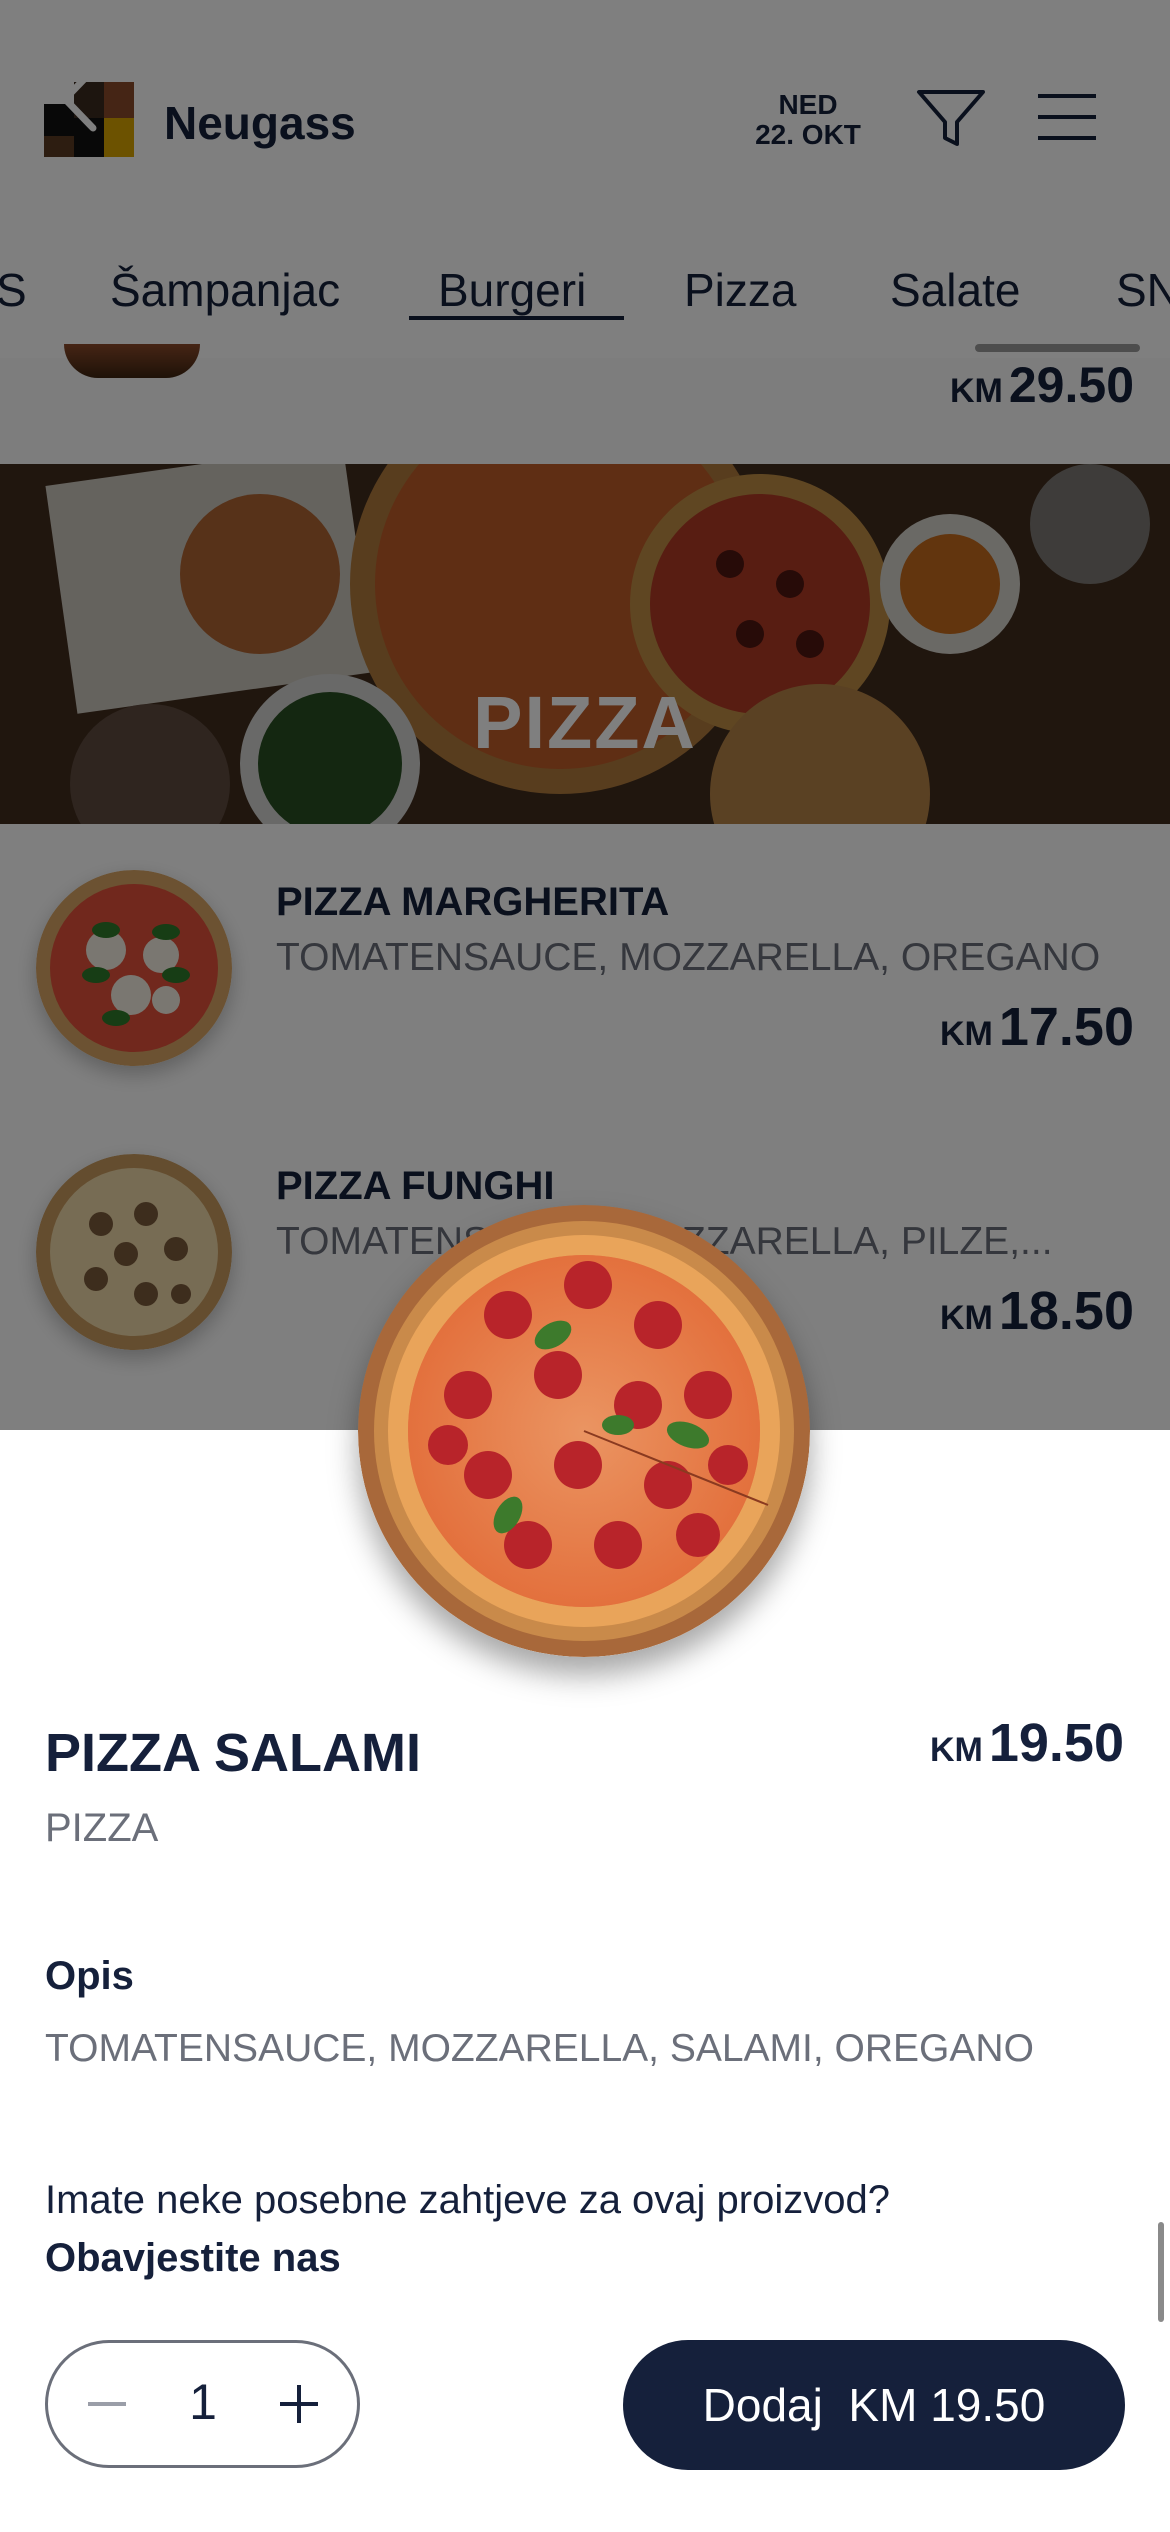  What do you see at coordinates (107, 2404) in the screenshot?
I see `minus-icon` at bounding box center [107, 2404].